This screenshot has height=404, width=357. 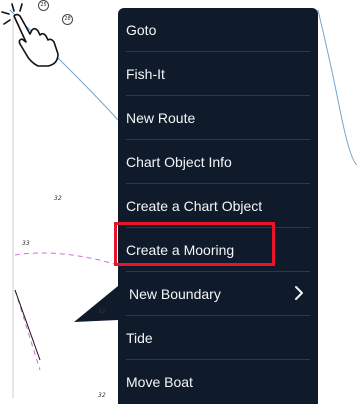 I want to click on tap-hand-icon, so click(x=30, y=35).